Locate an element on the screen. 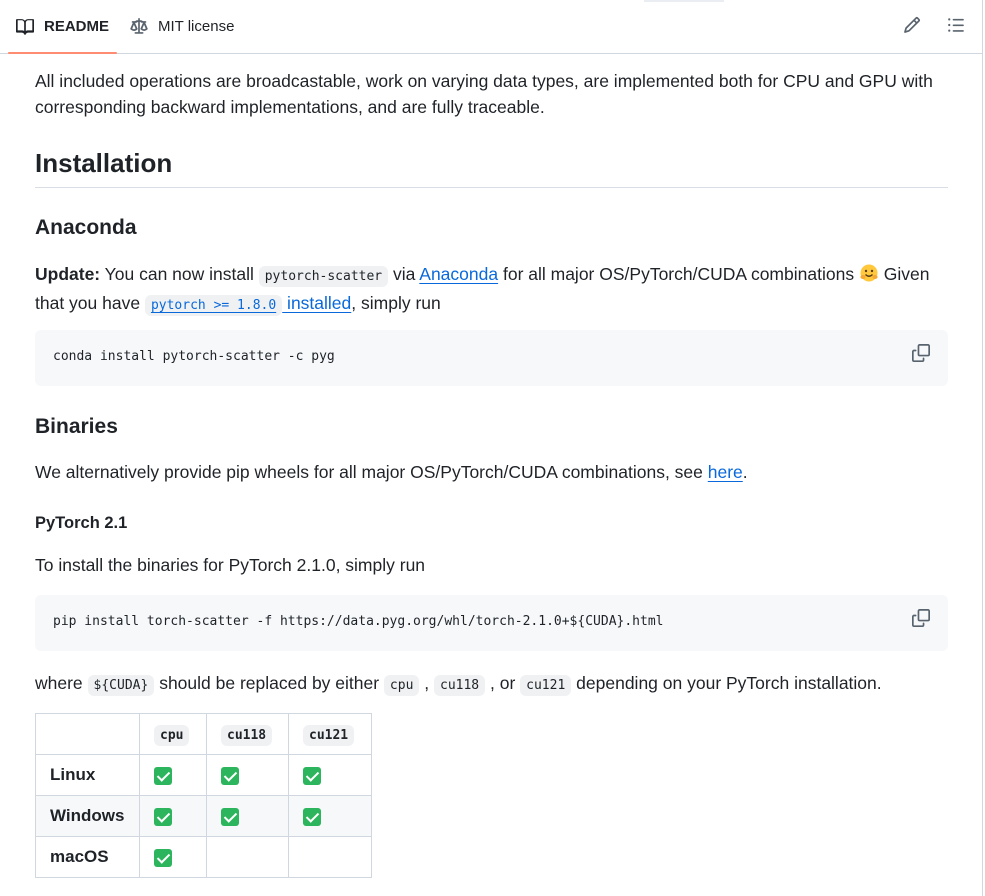 This screenshot has width=985, height=896. book-icon is located at coordinates (25, 27).